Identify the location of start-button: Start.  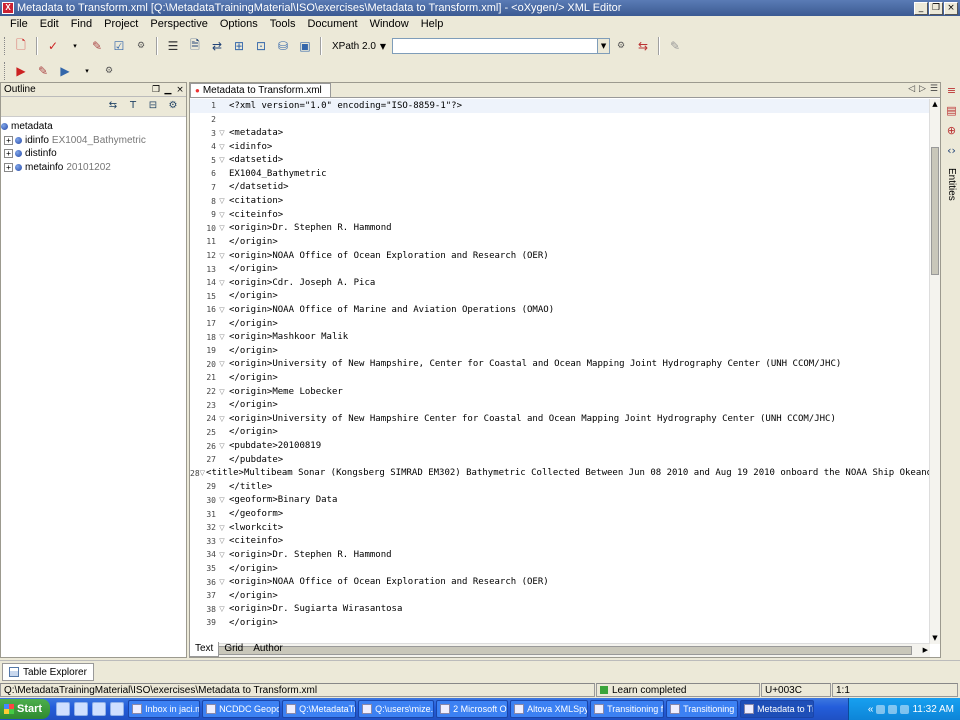
(25, 709).